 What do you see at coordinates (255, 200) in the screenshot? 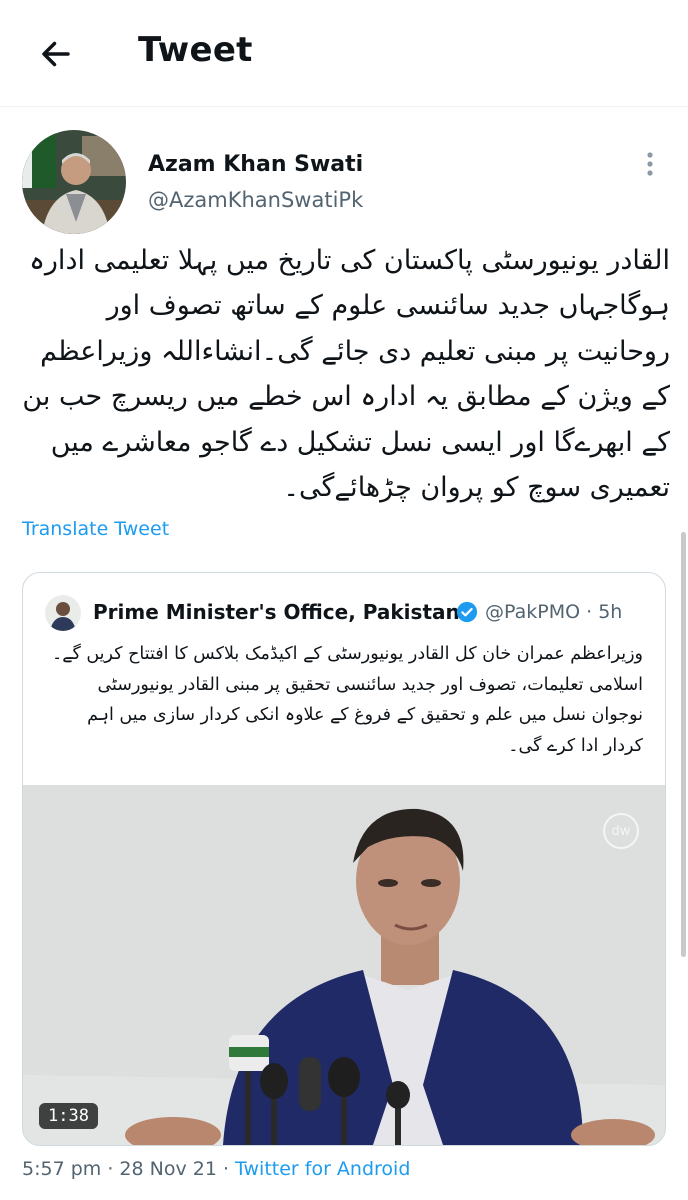
I see `author-handle: @AzamKhanSwatiPk` at bounding box center [255, 200].